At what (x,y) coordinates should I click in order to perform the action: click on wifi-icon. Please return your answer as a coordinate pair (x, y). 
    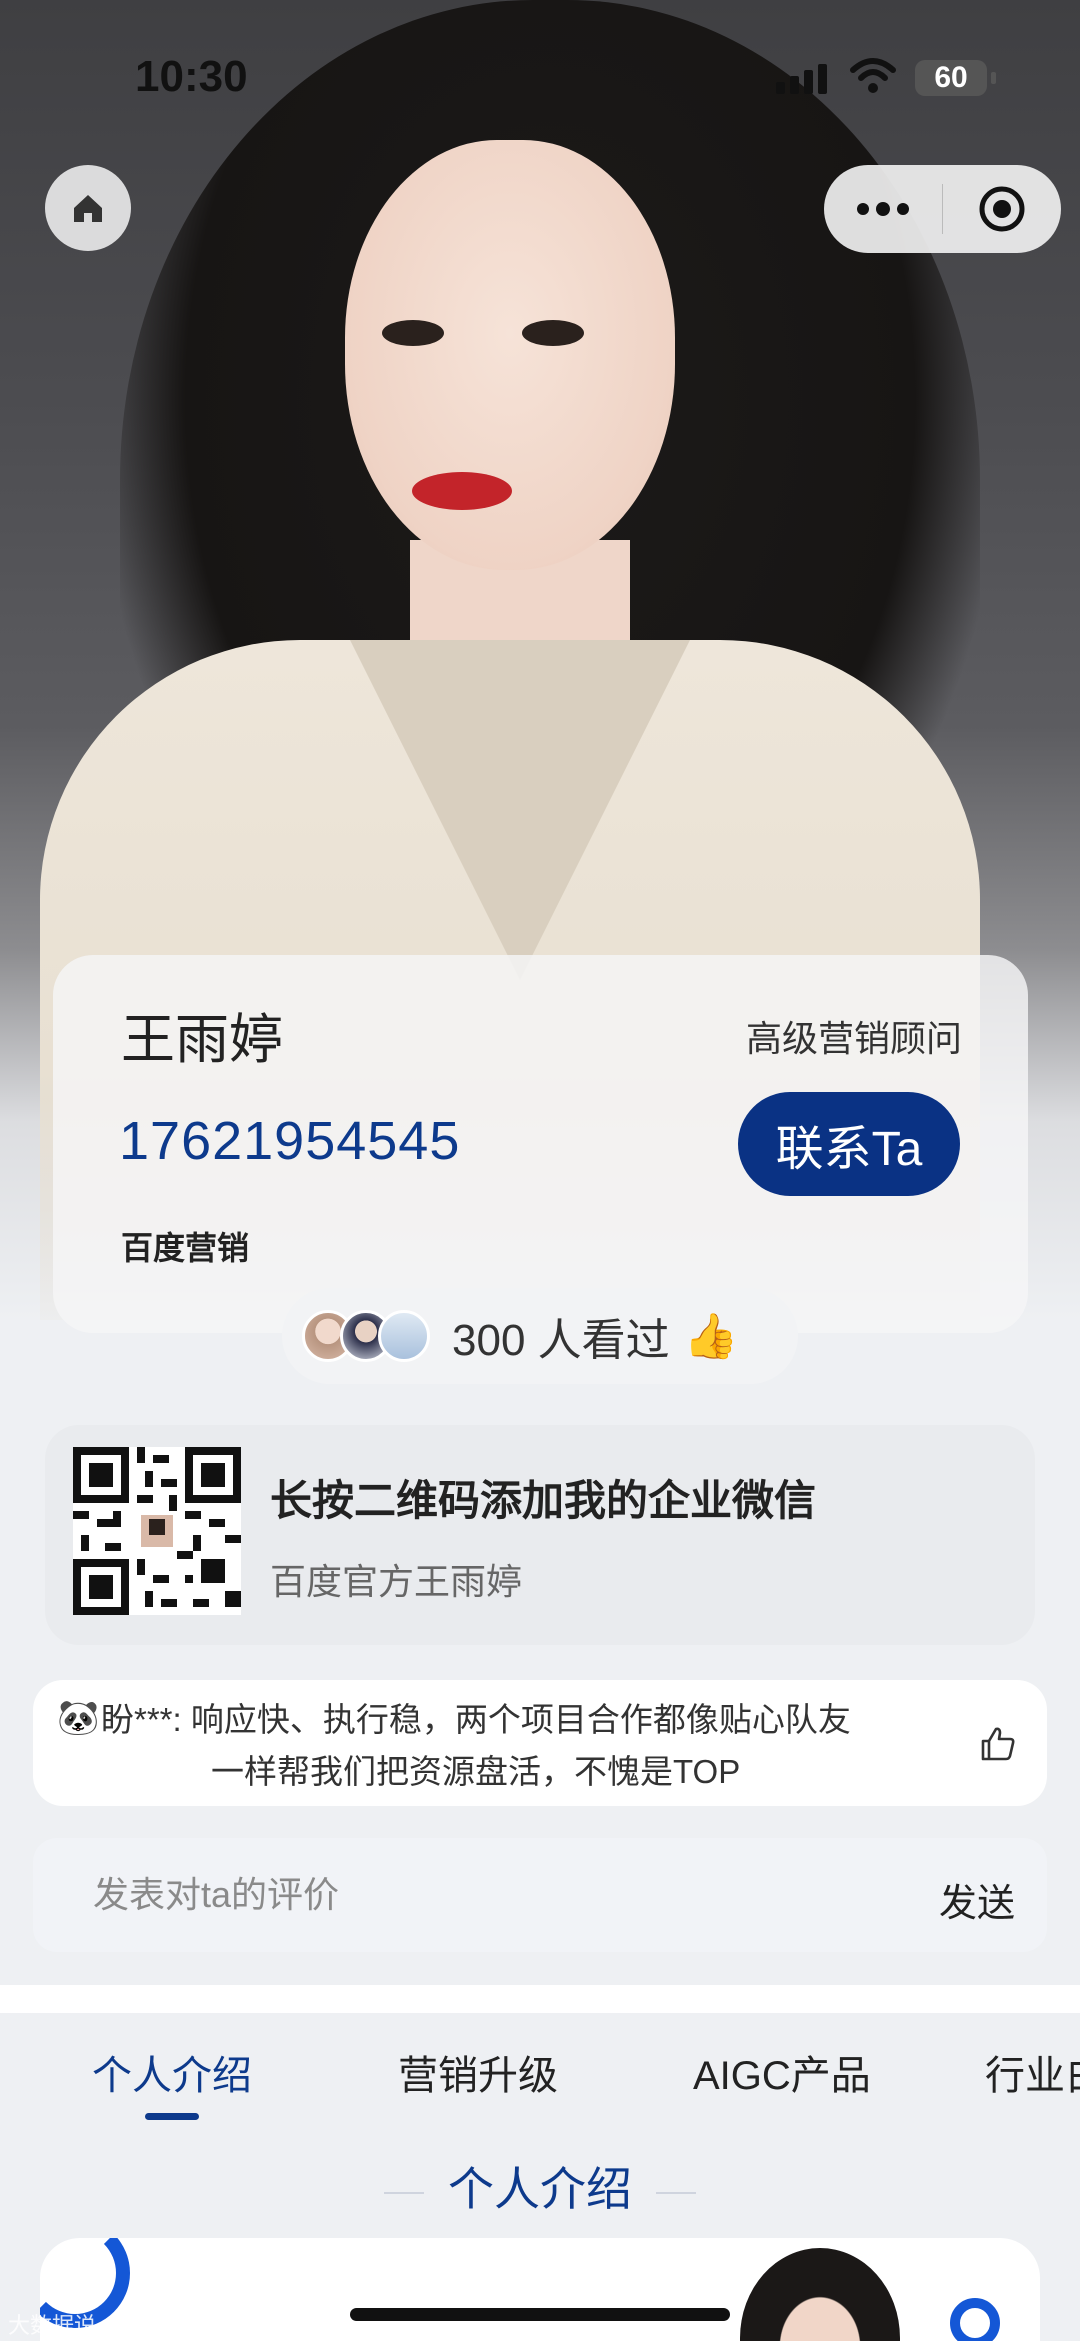
    Looking at the image, I should click on (873, 75).